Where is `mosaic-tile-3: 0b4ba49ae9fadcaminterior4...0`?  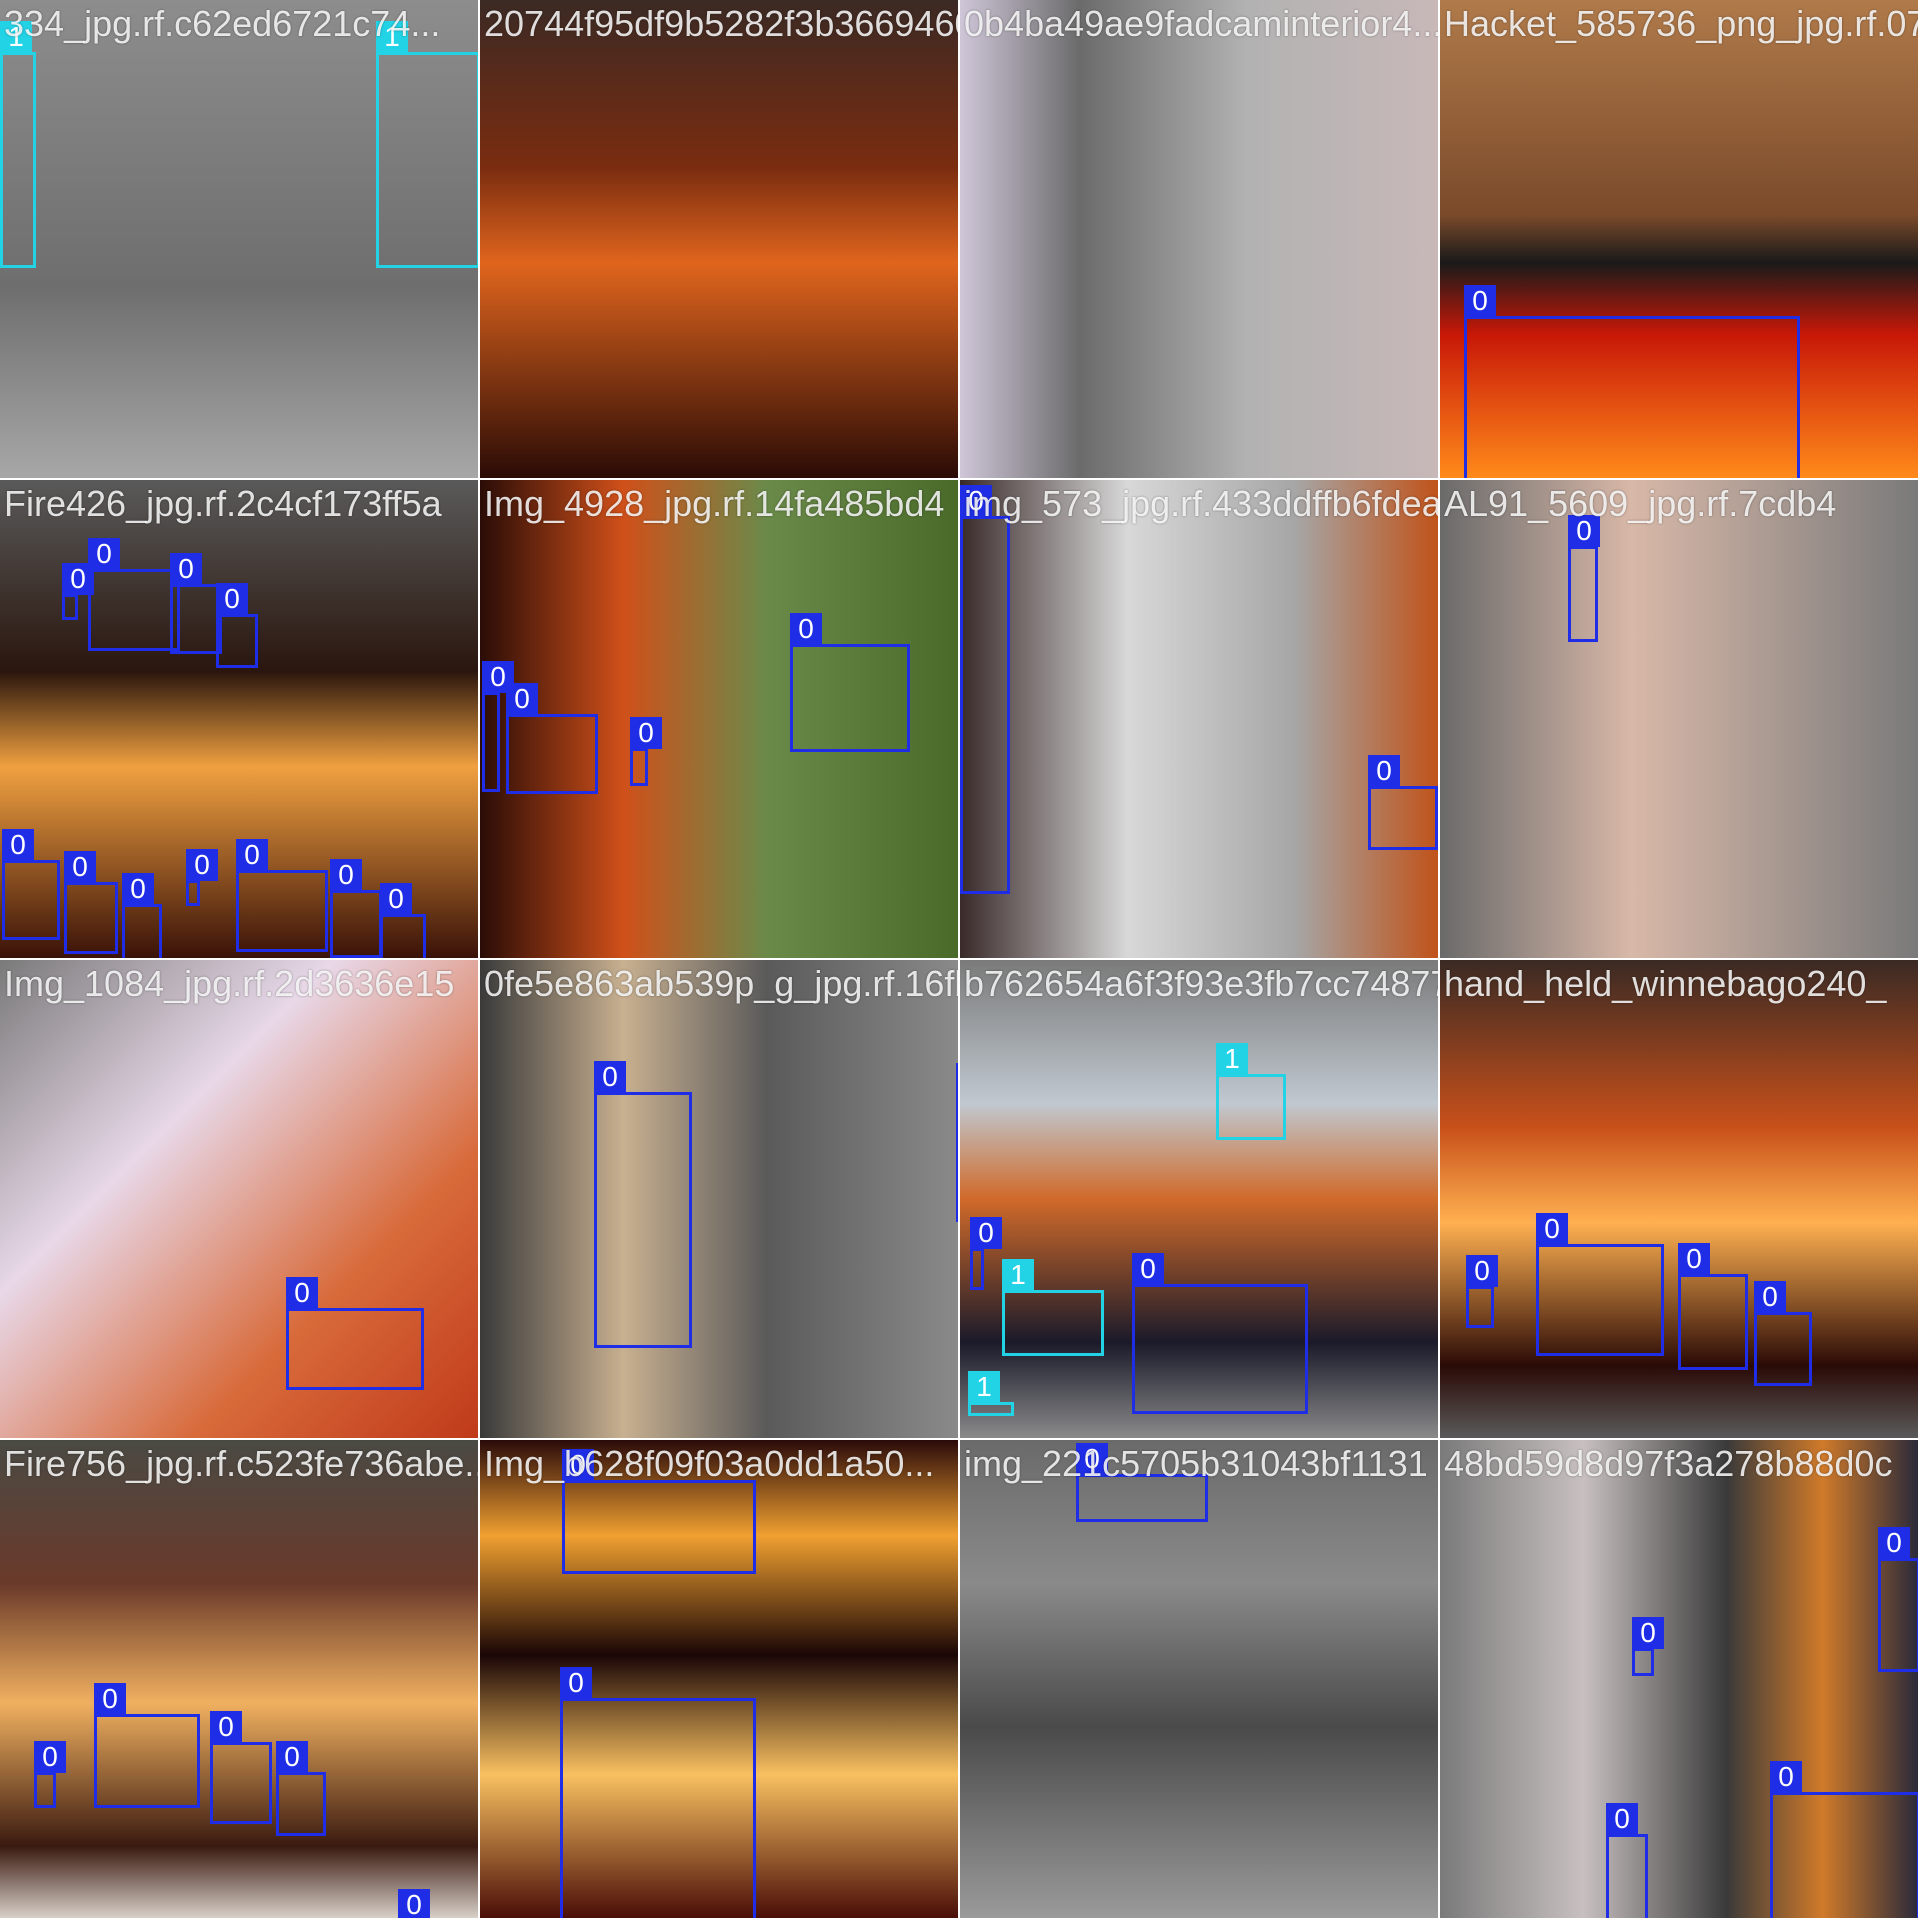
mosaic-tile-3: 0b4ba49ae9fadcaminterior4...0 is located at coordinates (1200, 240).